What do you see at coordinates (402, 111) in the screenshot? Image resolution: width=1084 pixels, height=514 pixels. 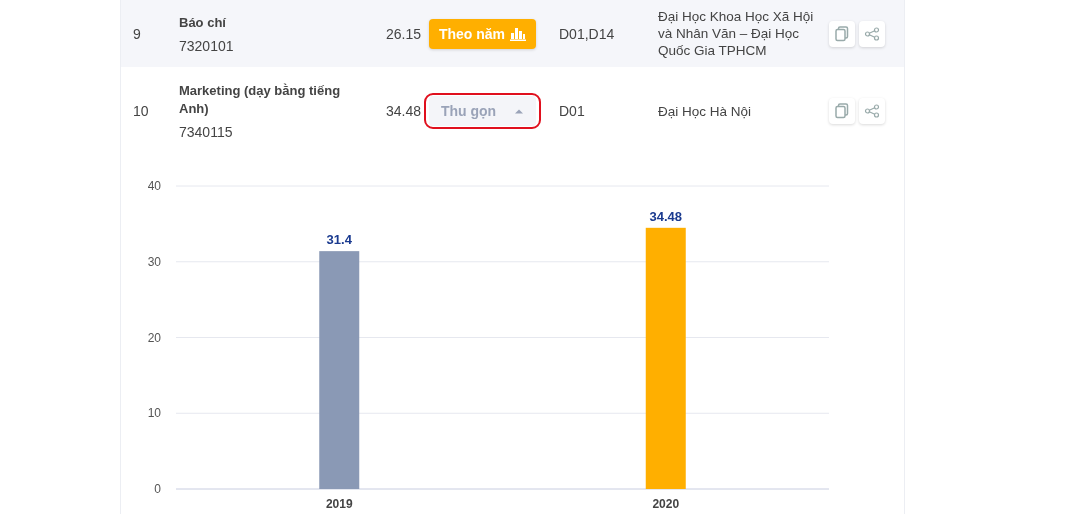 I see `score: 34.48` at bounding box center [402, 111].